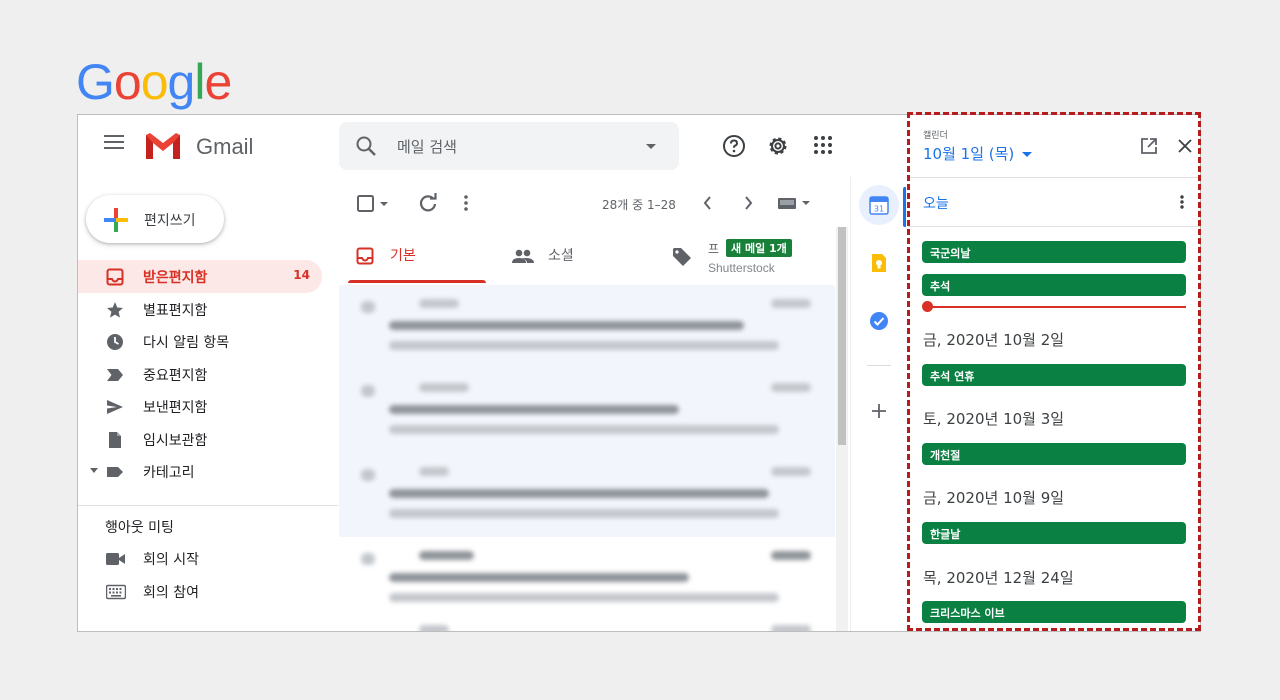  I want to click on newer-chevron-left-icon, so click(708, 203).